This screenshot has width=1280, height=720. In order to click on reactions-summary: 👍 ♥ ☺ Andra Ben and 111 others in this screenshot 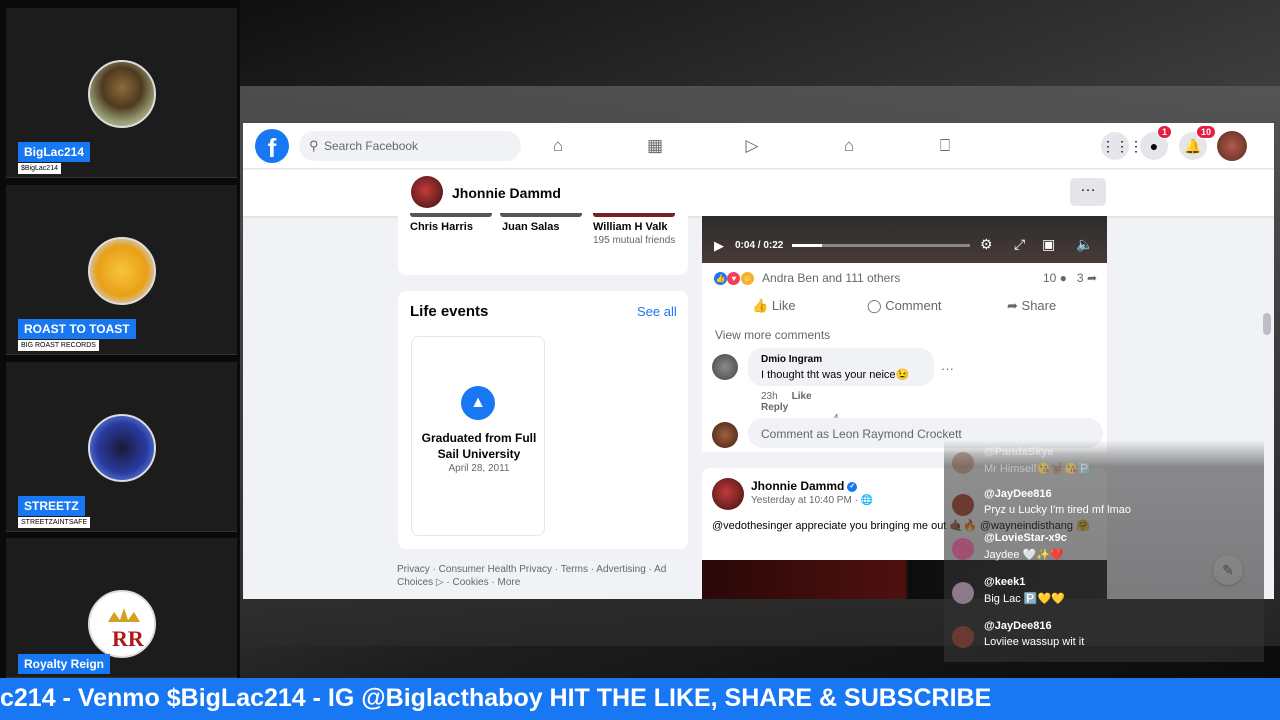, I will do `click(807, 278)`.